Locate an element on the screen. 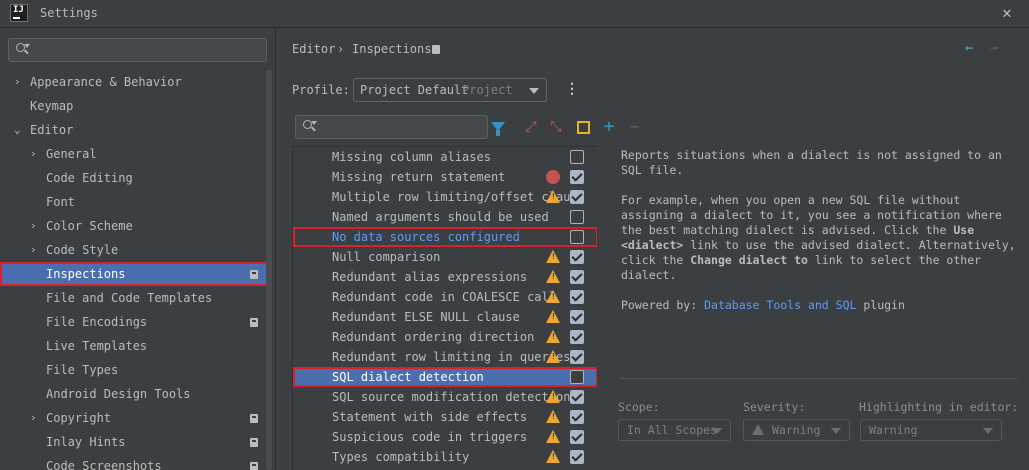  sidebar-item-file-types: File Types is located at coordinates (136, 370).